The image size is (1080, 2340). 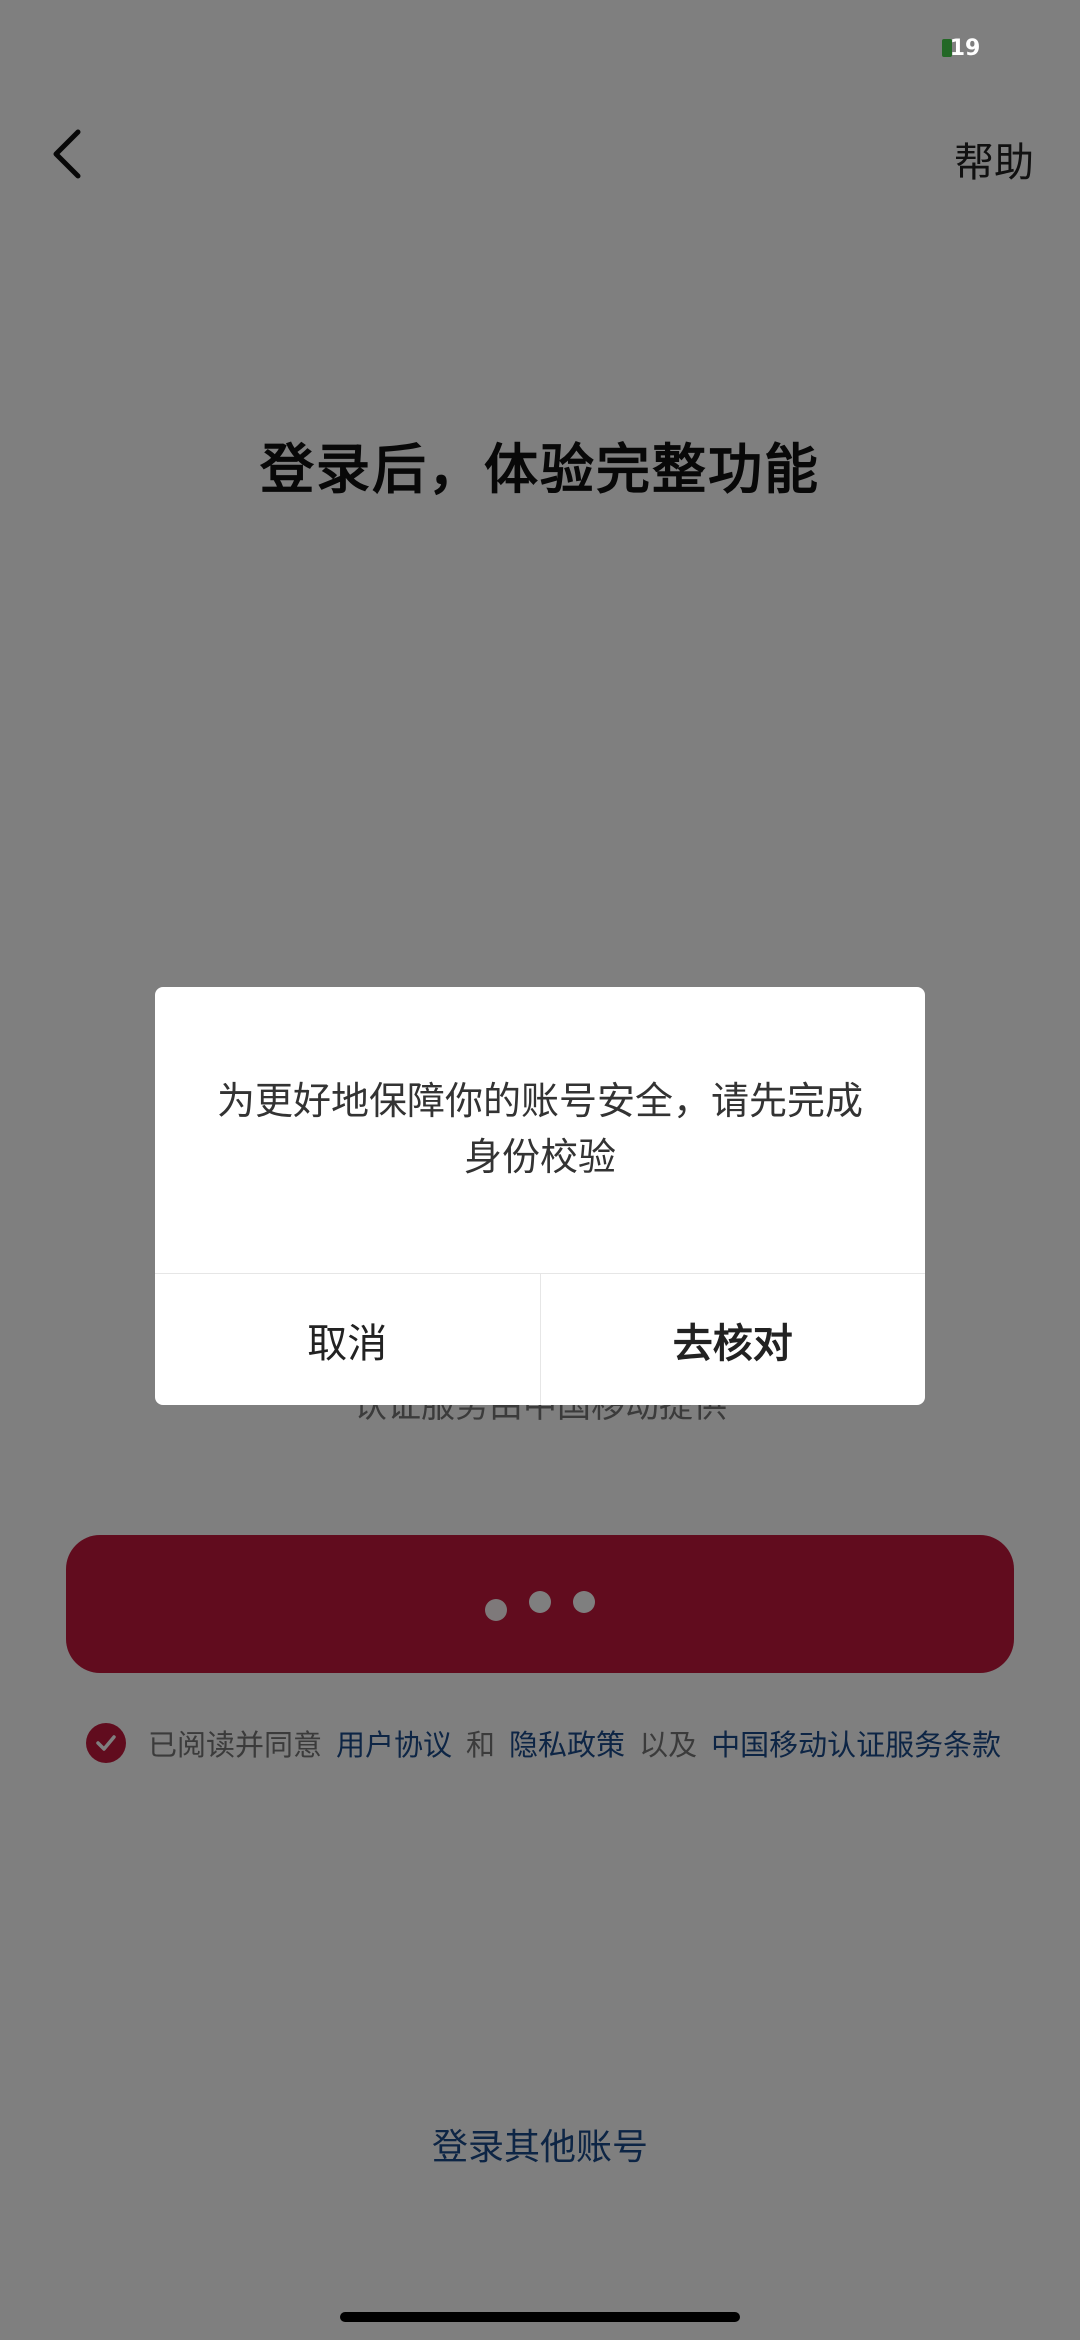 What do you see at coordinates (347, 1339) in the screenshot?
I see `cancel-button: 取消` at bounding box center [347, 1339].